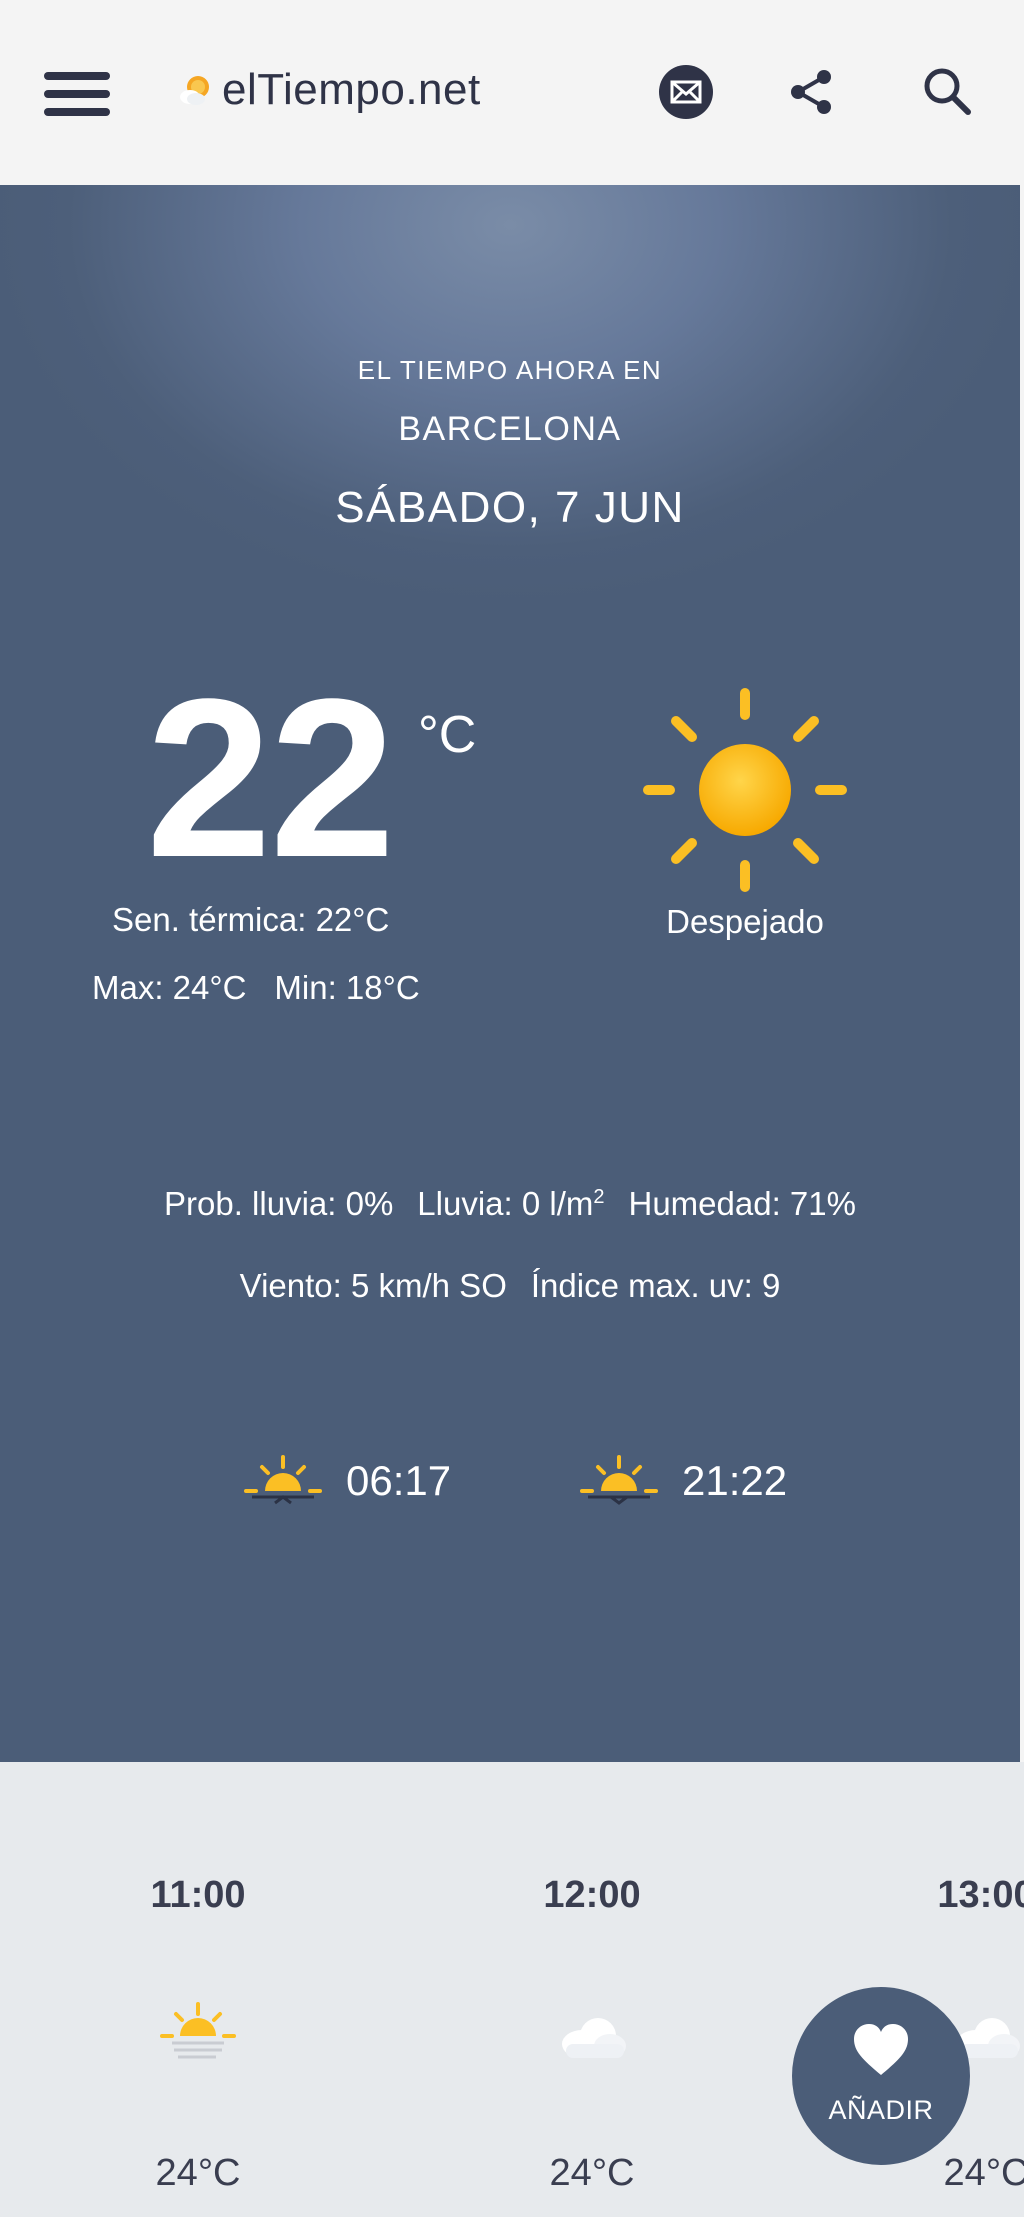  Describe the element at coordinates (619, 1480) in the screenshot. I see `sunset-icon` at that location.